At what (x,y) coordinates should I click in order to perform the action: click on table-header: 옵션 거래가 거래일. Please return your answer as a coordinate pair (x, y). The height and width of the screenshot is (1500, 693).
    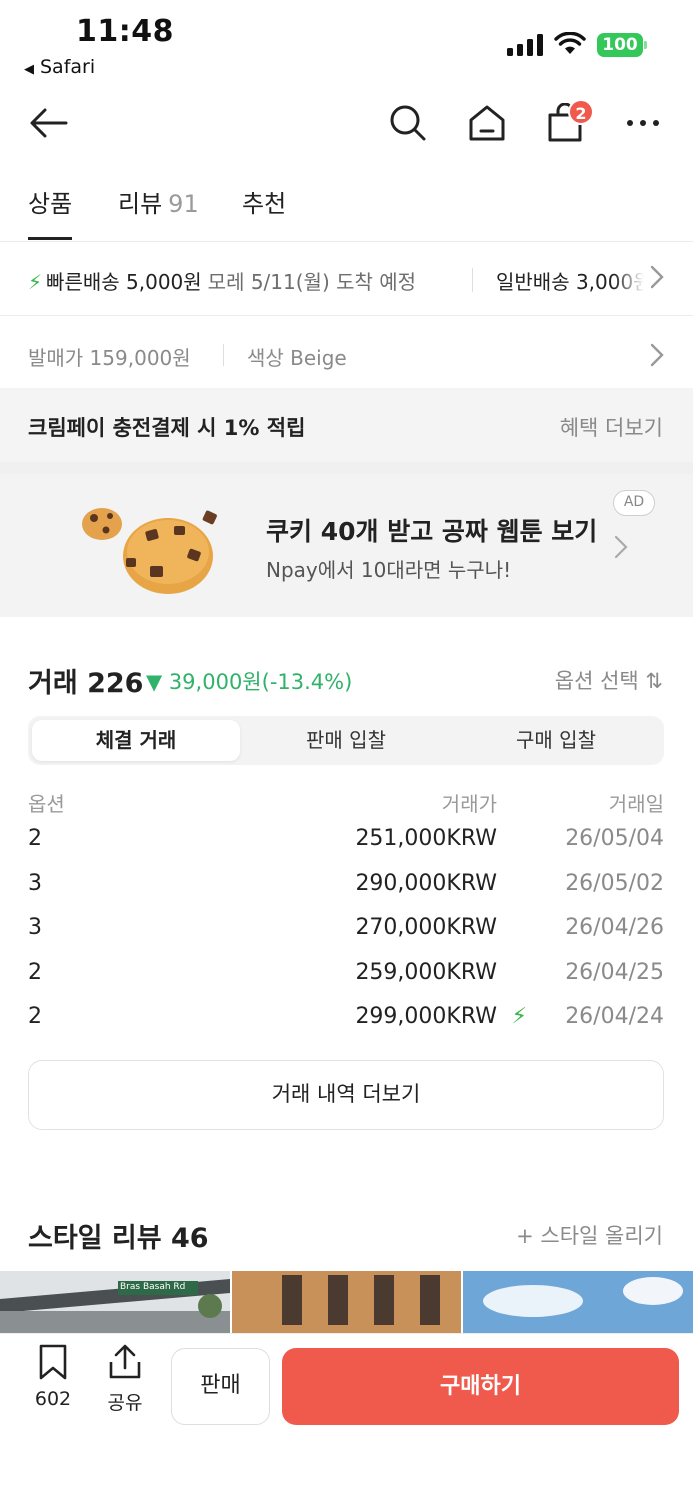
    Looking at the image, I should click on (346, 802).